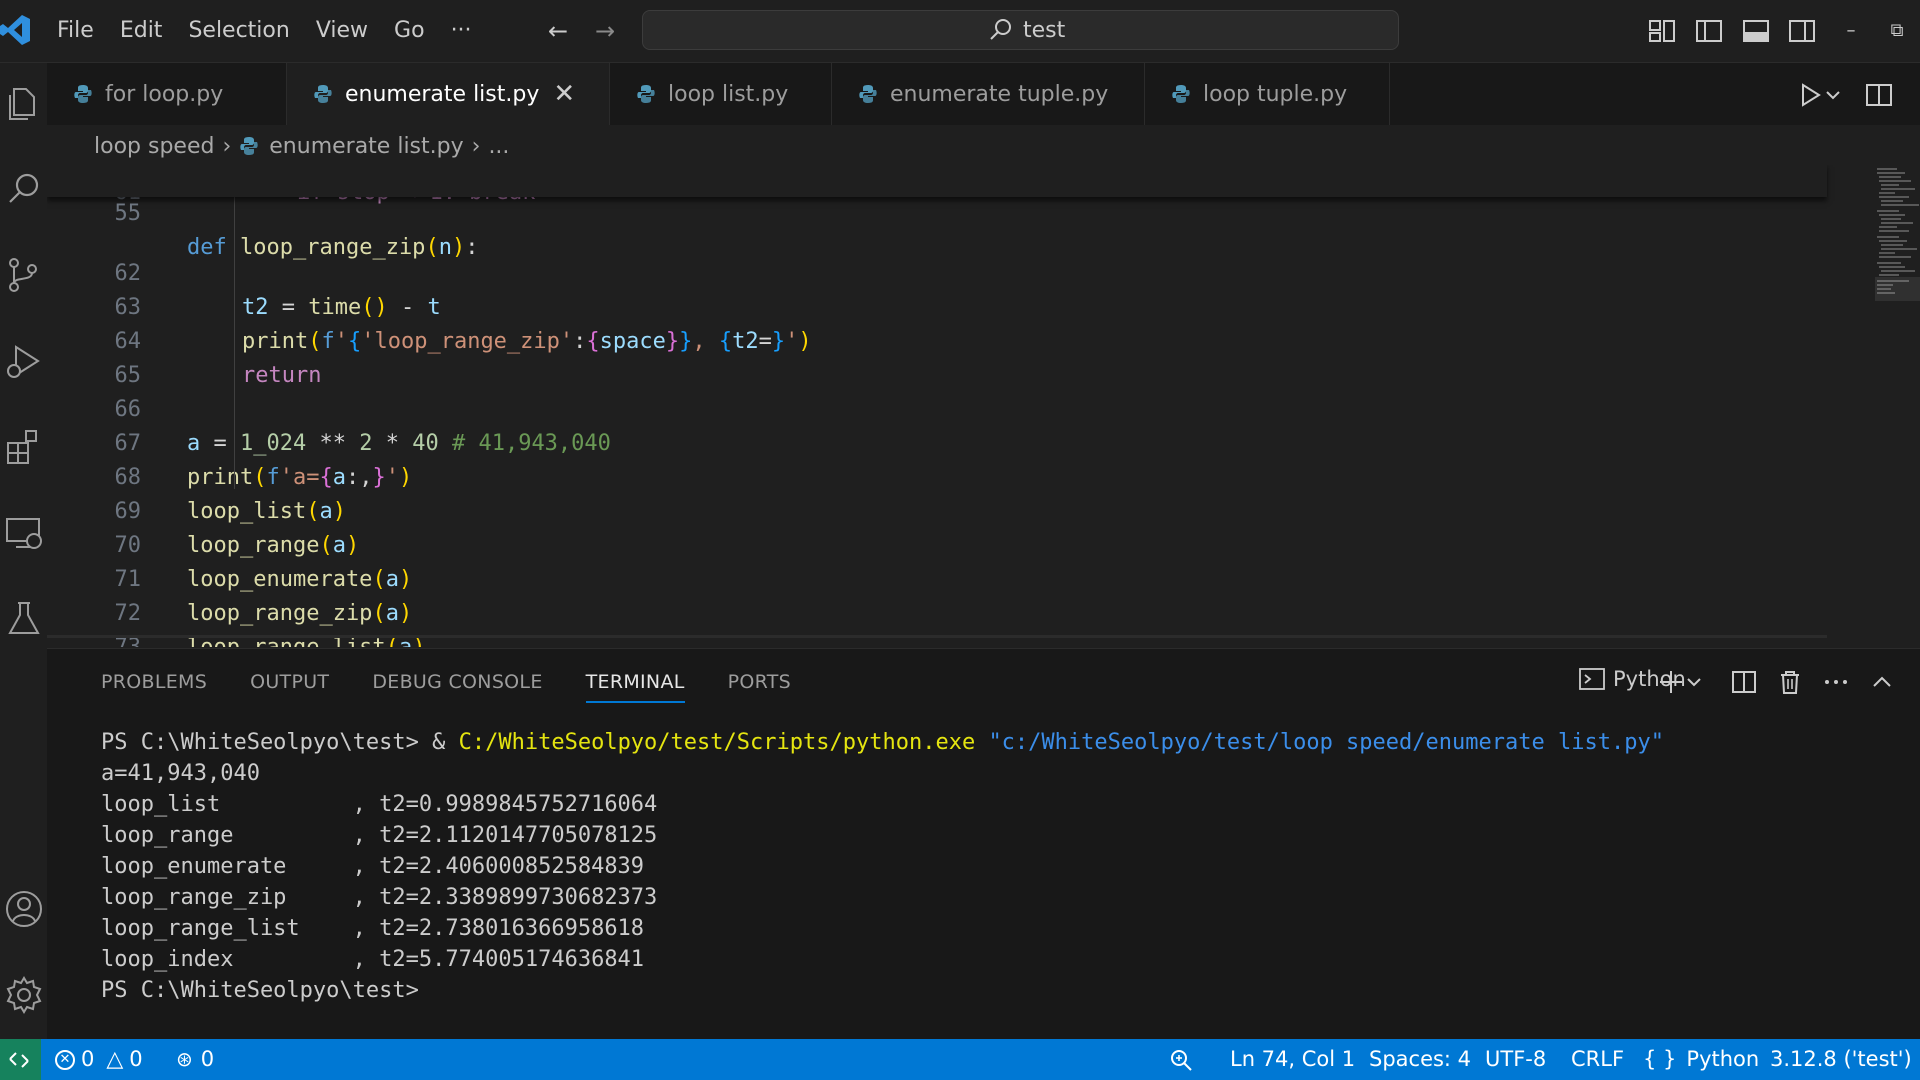 The height and width of the screenshot is (1080, 1920). Describe the element at coordinates (1790, 682) in the screenshot. I see `trash-icon` at that location.